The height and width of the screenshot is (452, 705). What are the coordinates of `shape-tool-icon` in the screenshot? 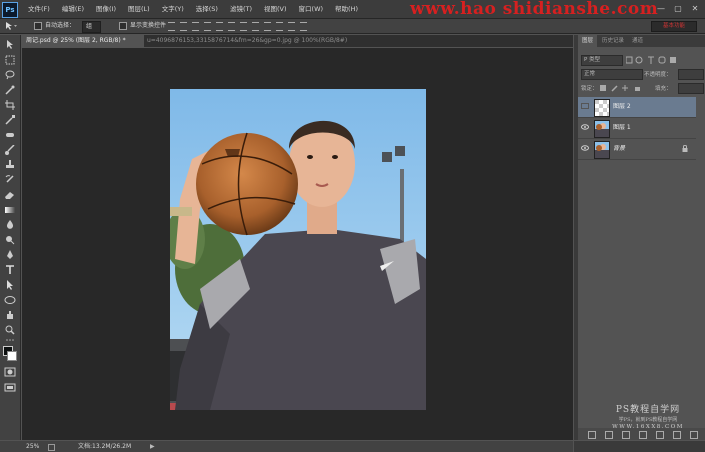 It's located at (10, 300).